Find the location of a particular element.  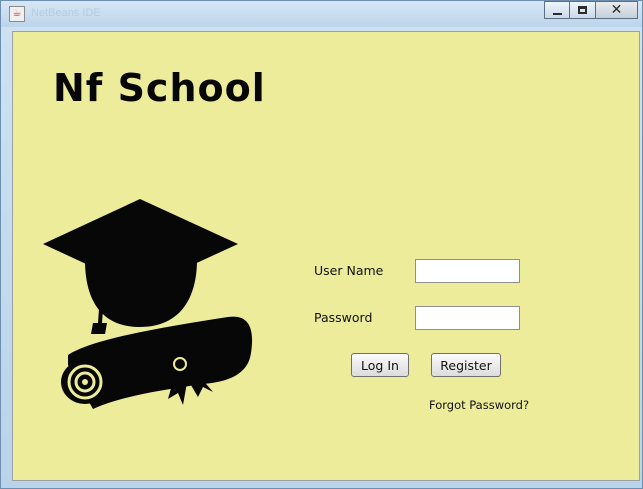

school-name: Nf School is located at coordinates (159, 88).